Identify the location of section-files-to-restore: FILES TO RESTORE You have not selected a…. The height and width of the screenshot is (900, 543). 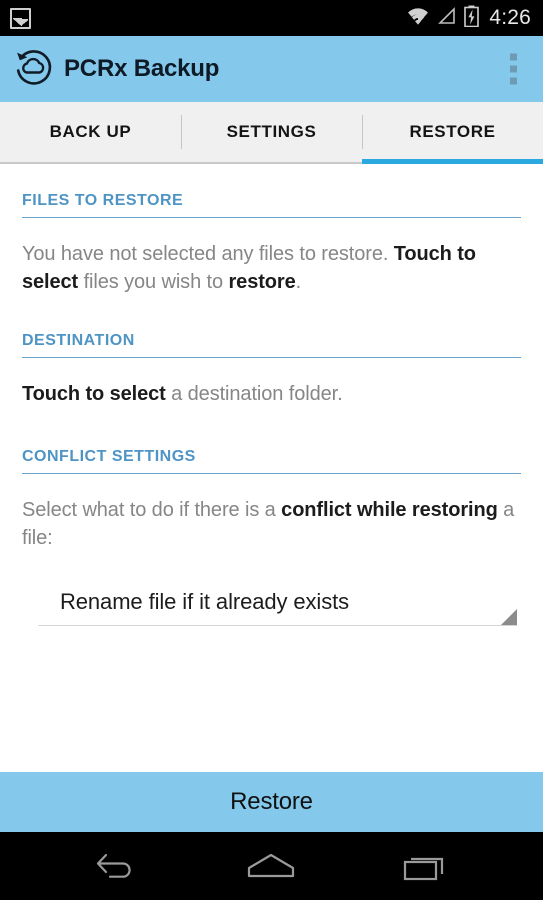
(271, 230).